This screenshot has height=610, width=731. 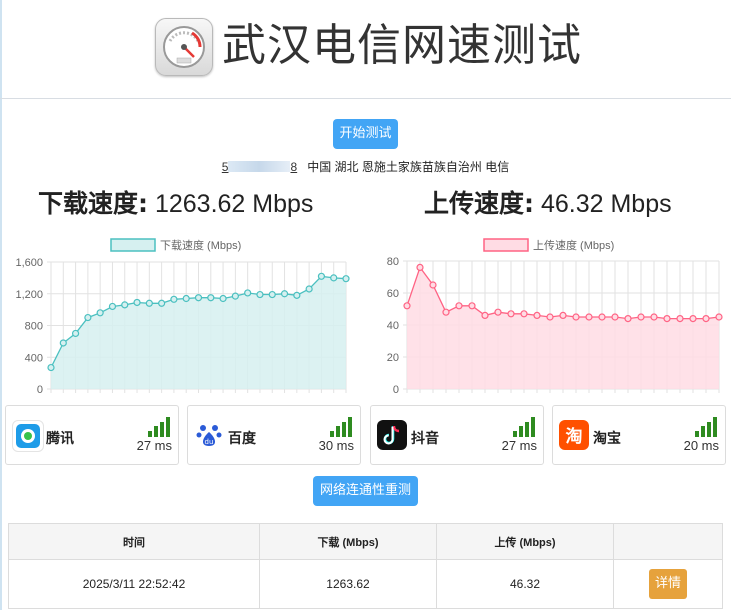 What do you see at coordinates (639, 435) in the screenshot?
I see `site-tile-taobao: 淘 淘宝 20 ms` at bounding box center [639, 435].